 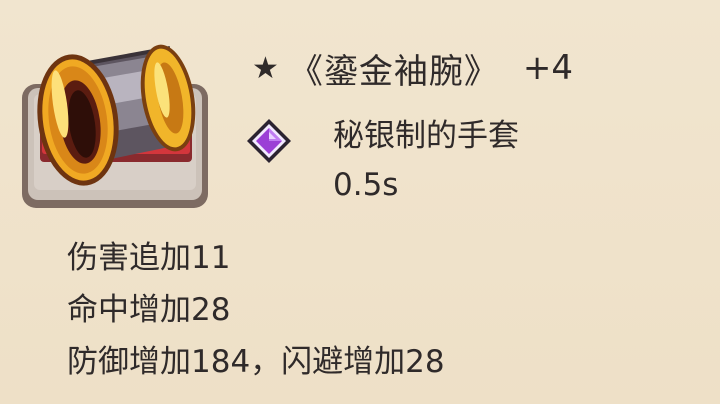 What do you see at coordinates (366, 185) in the screenshot?
I see `item-cooldown: 0.5s` at bounding box center [366, 185].